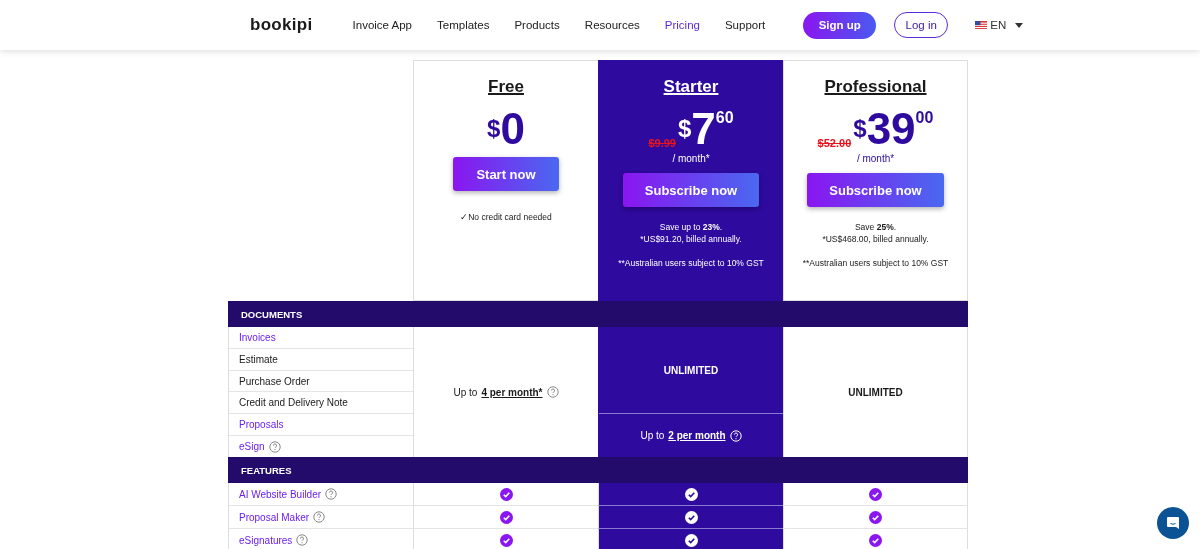 The height and width of the screenshot is (549, 1200). What do you see at coordinates (691, 239) in the screenshot?
I see `plan-note: *US$91.20, billed annually.` at bounding box center [691, 239].